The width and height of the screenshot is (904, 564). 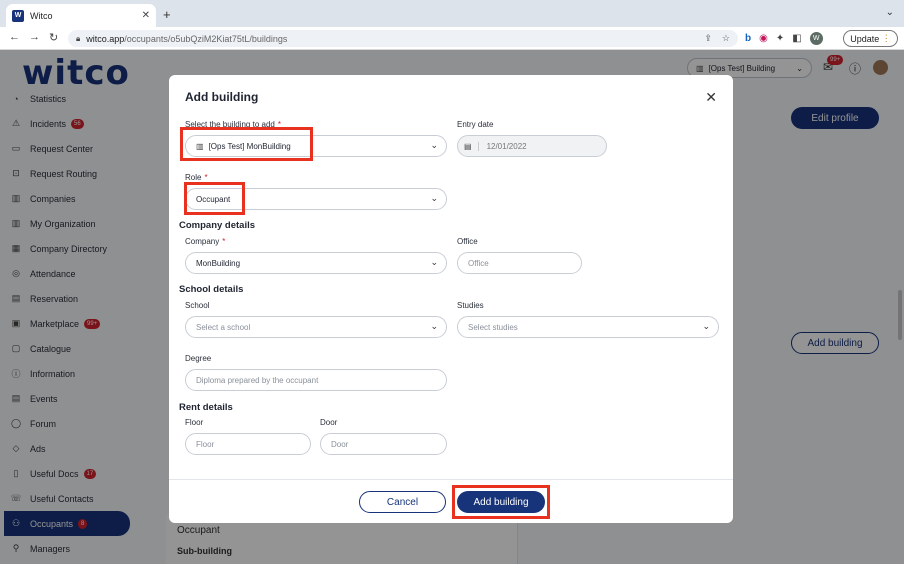 I want to click on calendar-icon: ▤, so click(x=471, y=146).